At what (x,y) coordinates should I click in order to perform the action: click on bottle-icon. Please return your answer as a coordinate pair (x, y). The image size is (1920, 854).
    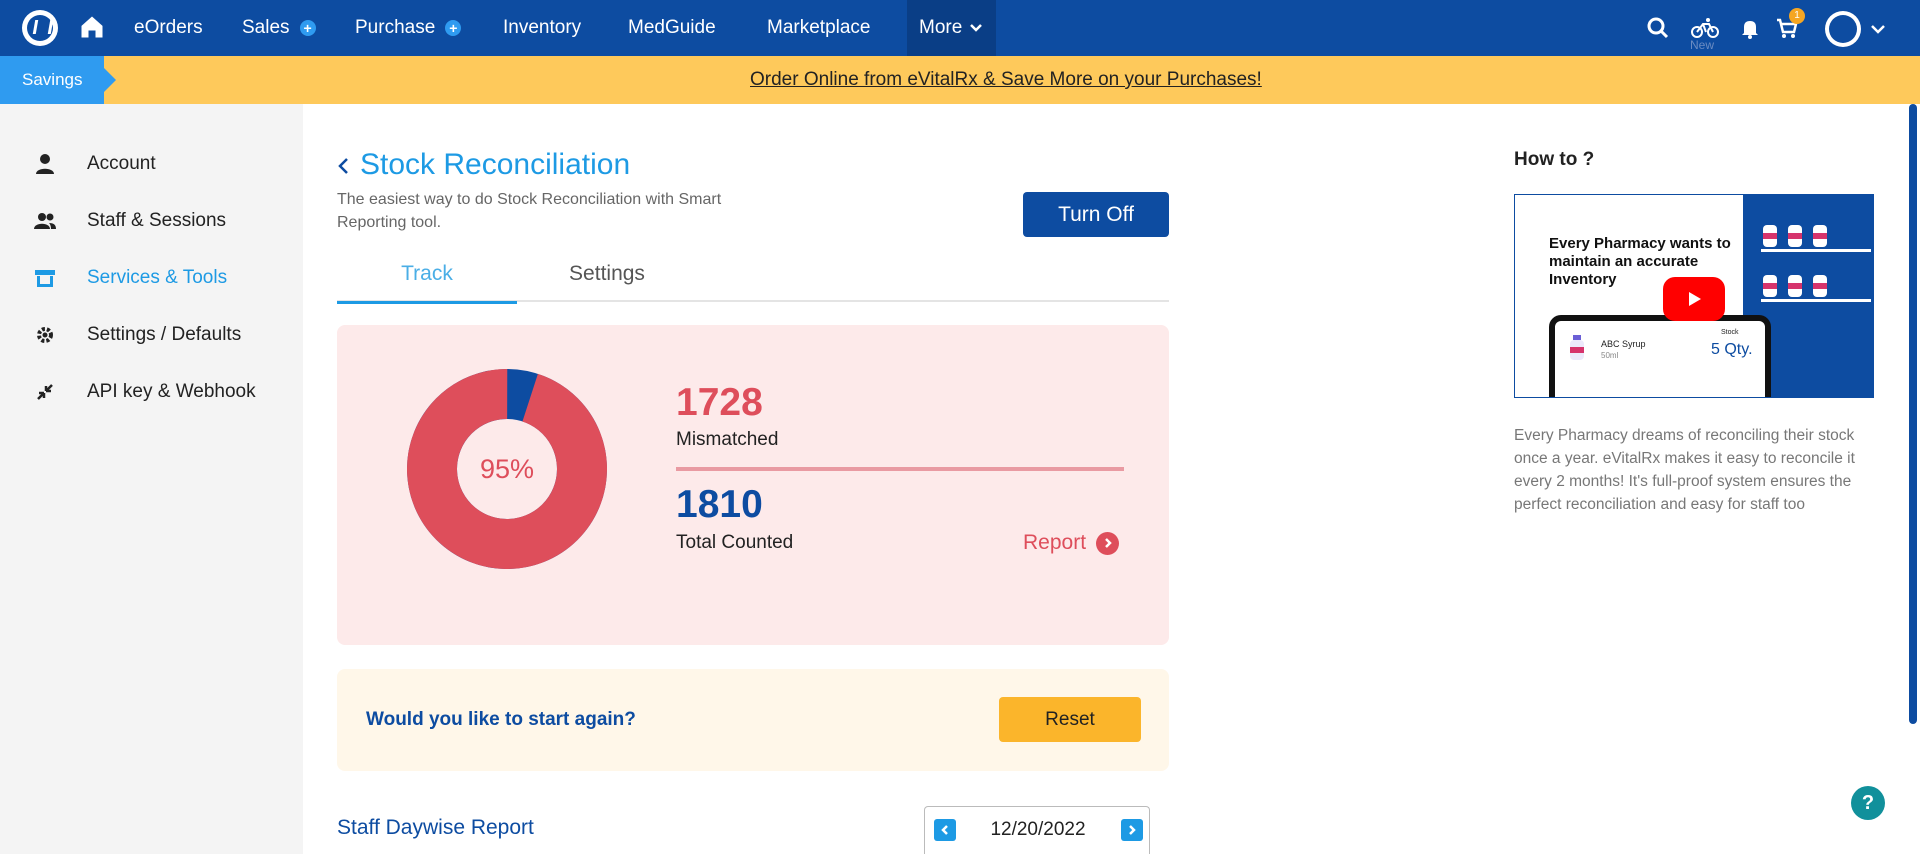
    Looking at the image, I should click on (1577, 347).